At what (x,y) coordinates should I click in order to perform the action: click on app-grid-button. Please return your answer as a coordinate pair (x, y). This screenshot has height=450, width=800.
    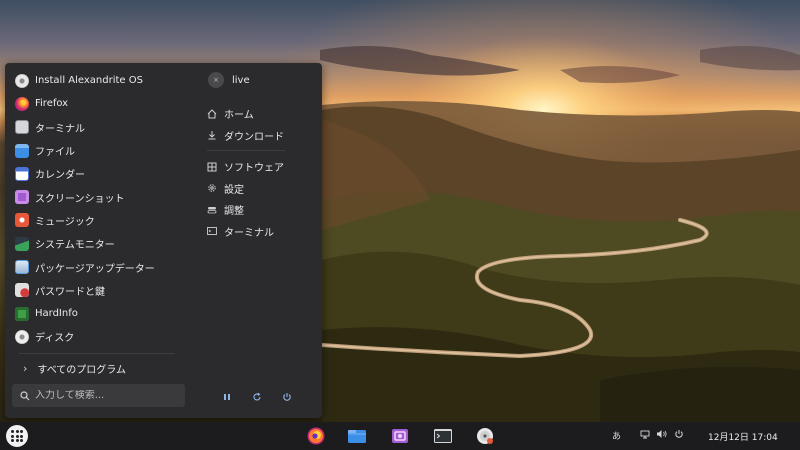
    Looking at the image, I should click on (17, 436).